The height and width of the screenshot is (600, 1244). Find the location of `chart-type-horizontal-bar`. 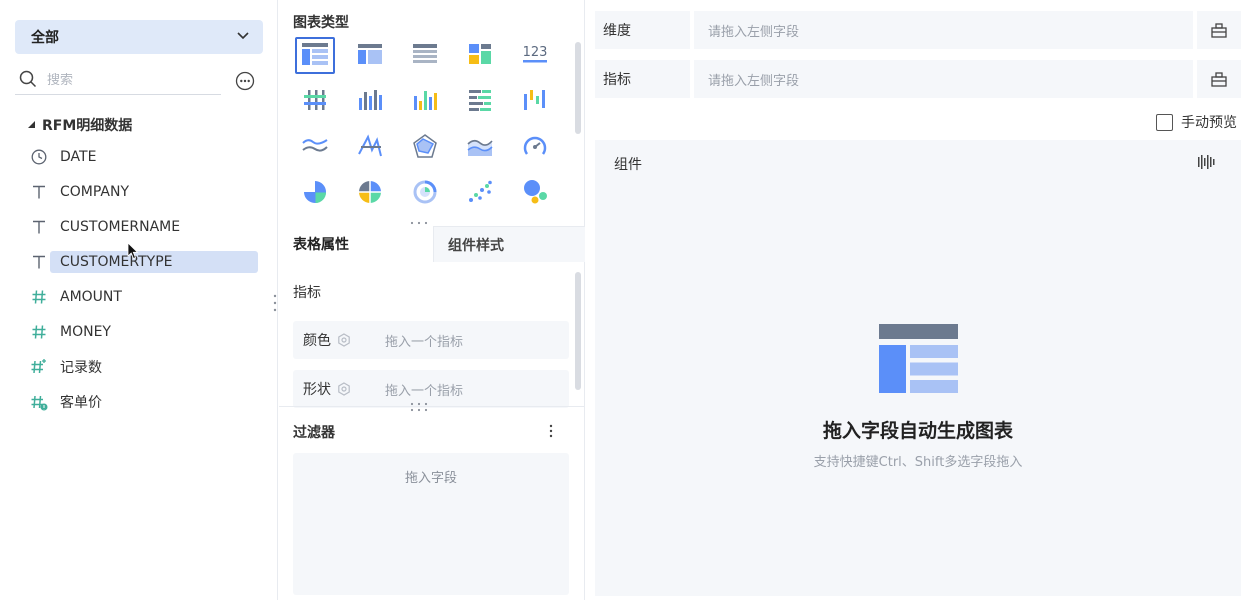

chart-type-horizontal-bar is located at coordinates (480, 101).